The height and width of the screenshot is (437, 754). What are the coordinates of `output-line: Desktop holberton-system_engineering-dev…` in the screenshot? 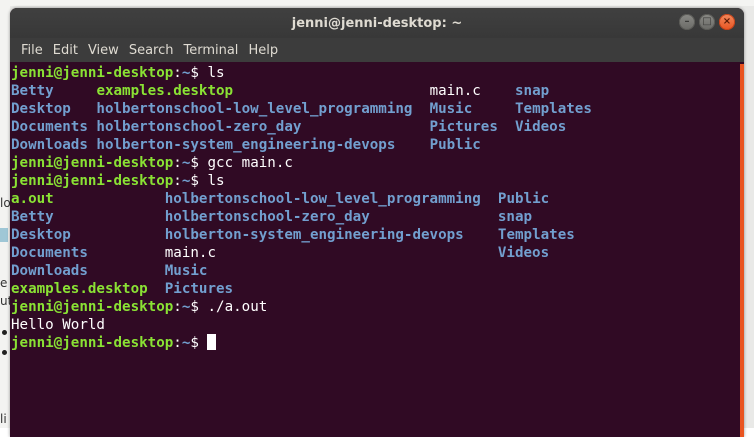 It's located at (376, 235).